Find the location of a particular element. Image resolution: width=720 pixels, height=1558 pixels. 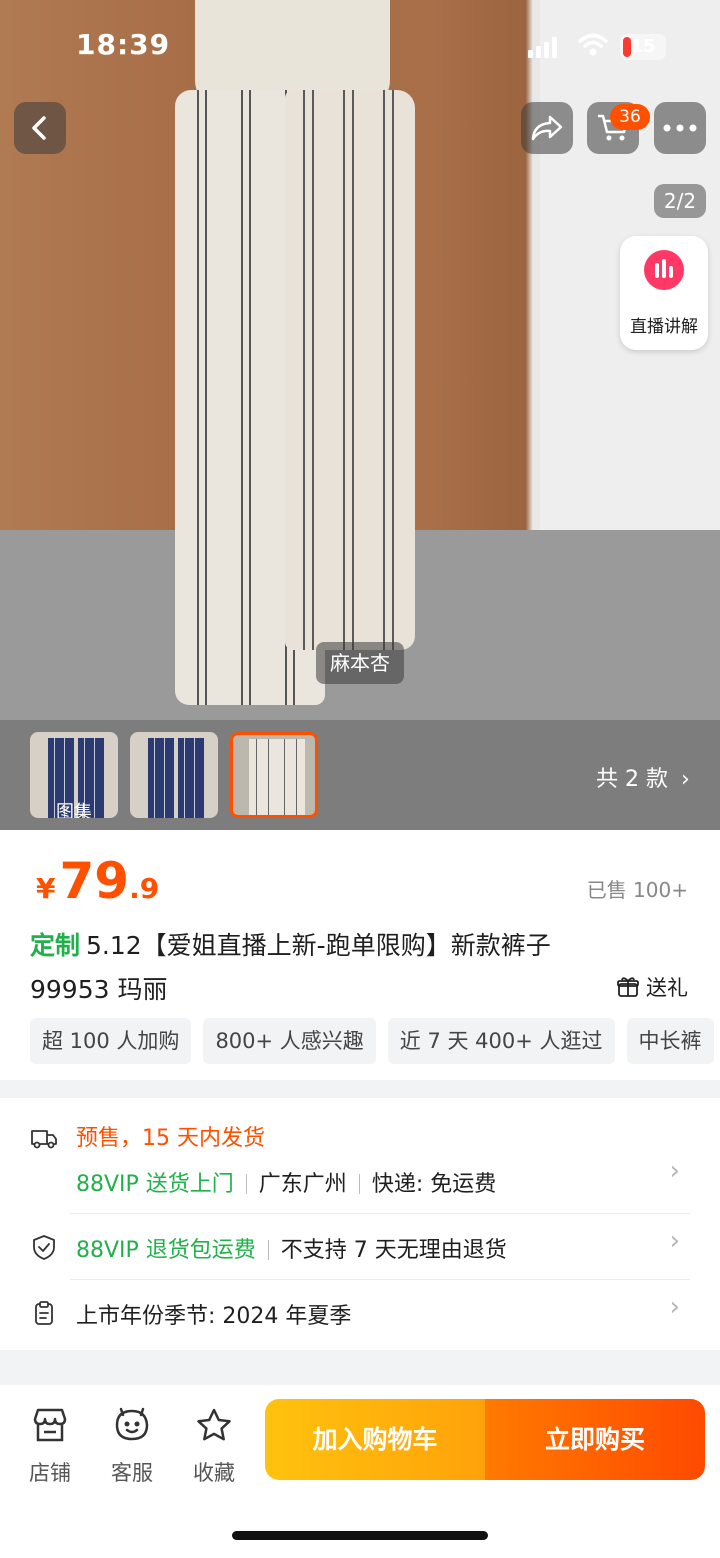

live-explain-label: 直播讲解 is located at coordinates (664, 327).